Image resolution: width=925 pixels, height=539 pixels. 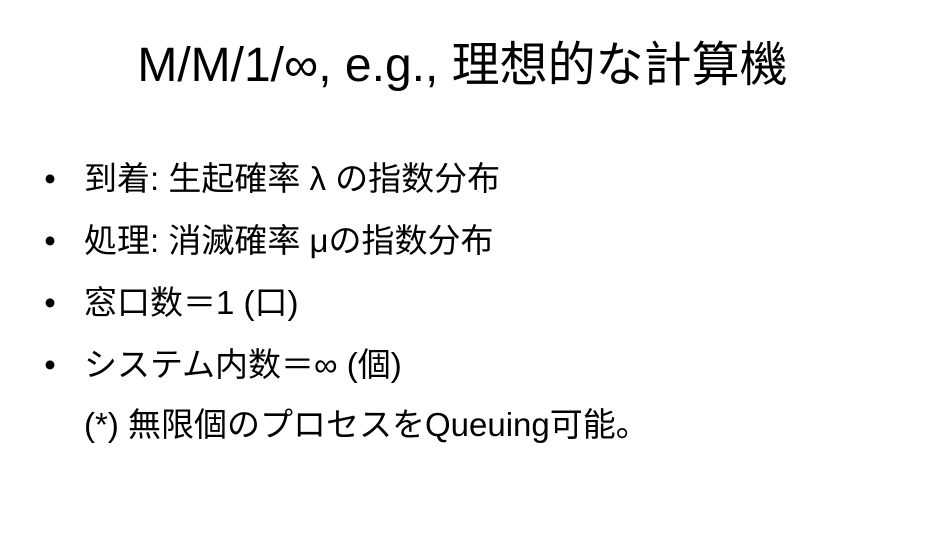 I want to click on footnote: (*) 無限個のプロセスをQueuing可能。, so click(x=366, y=424).